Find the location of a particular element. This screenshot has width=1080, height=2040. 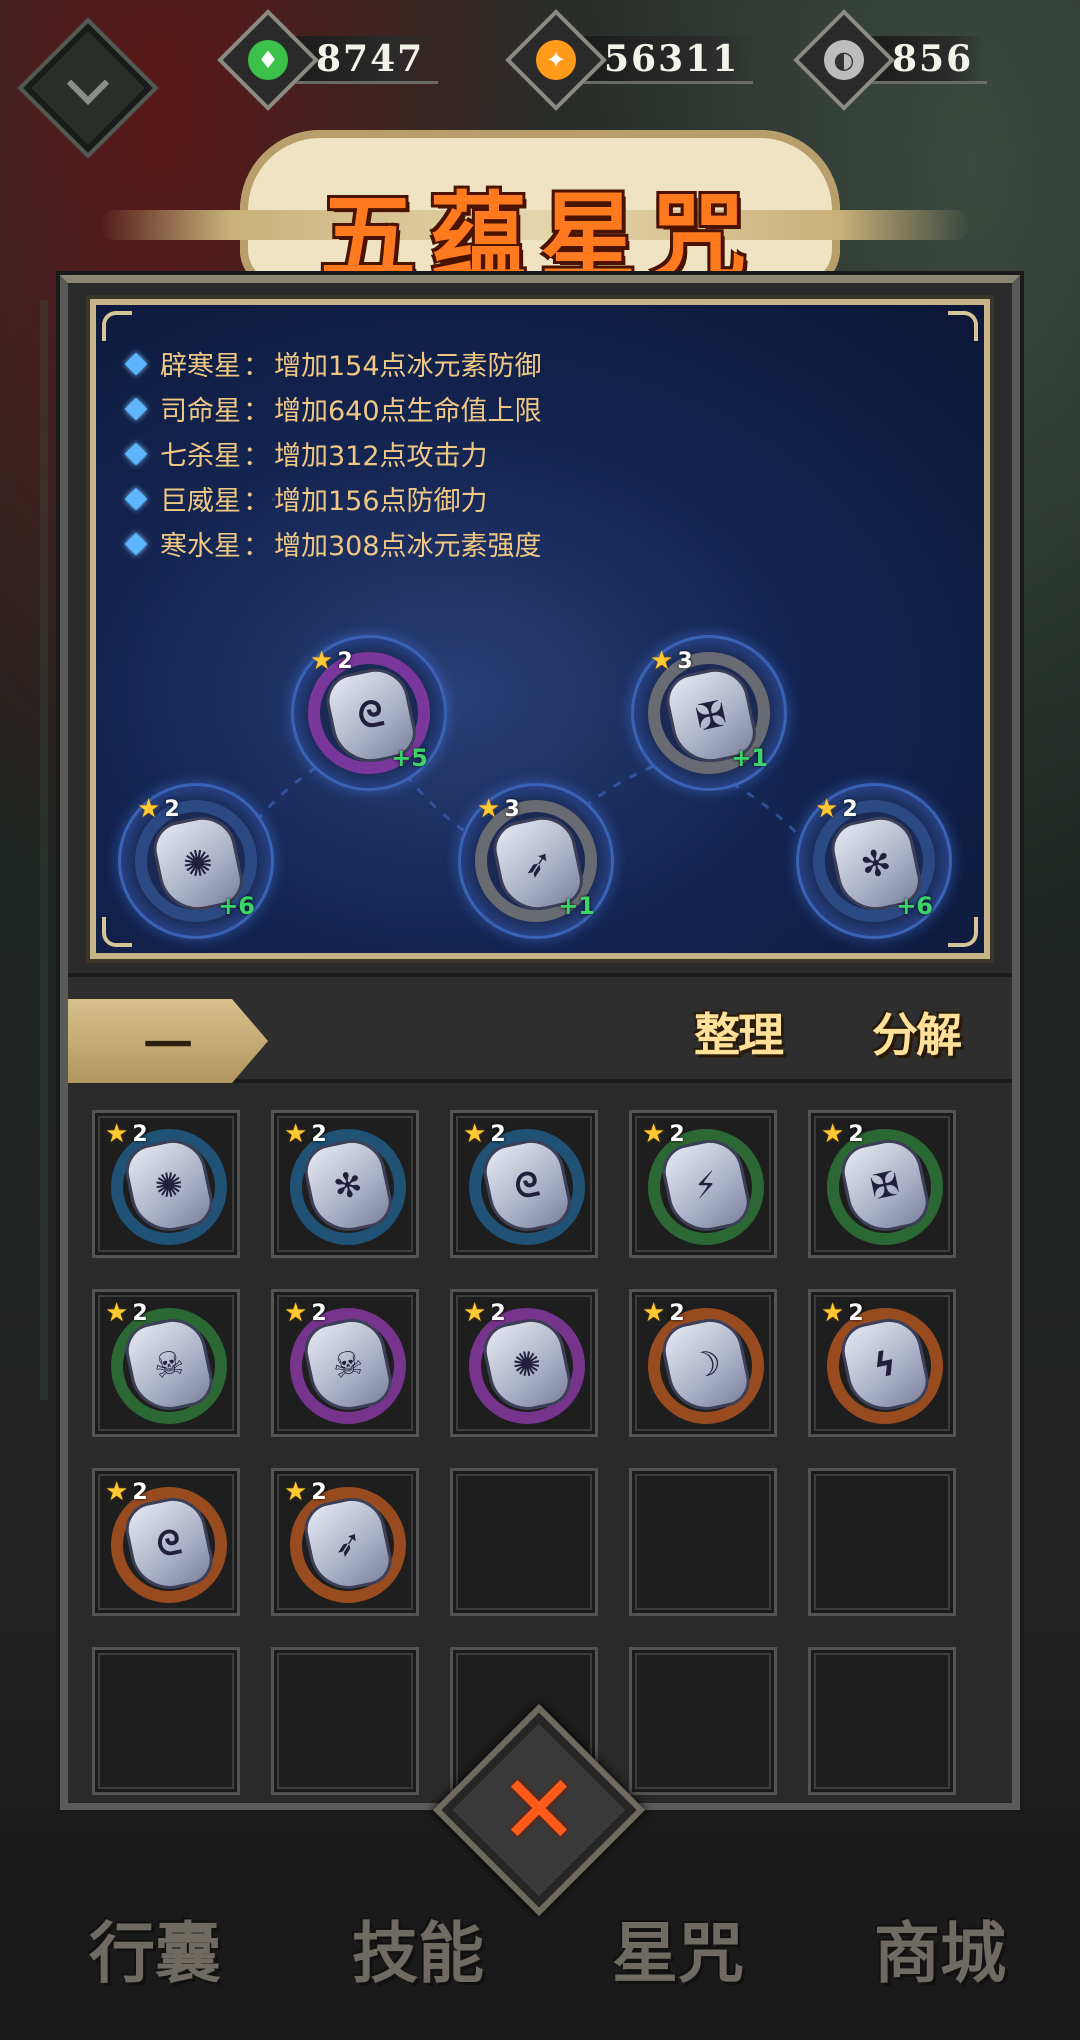

sort-button: 整理 is located at coordinates (728, 1032).